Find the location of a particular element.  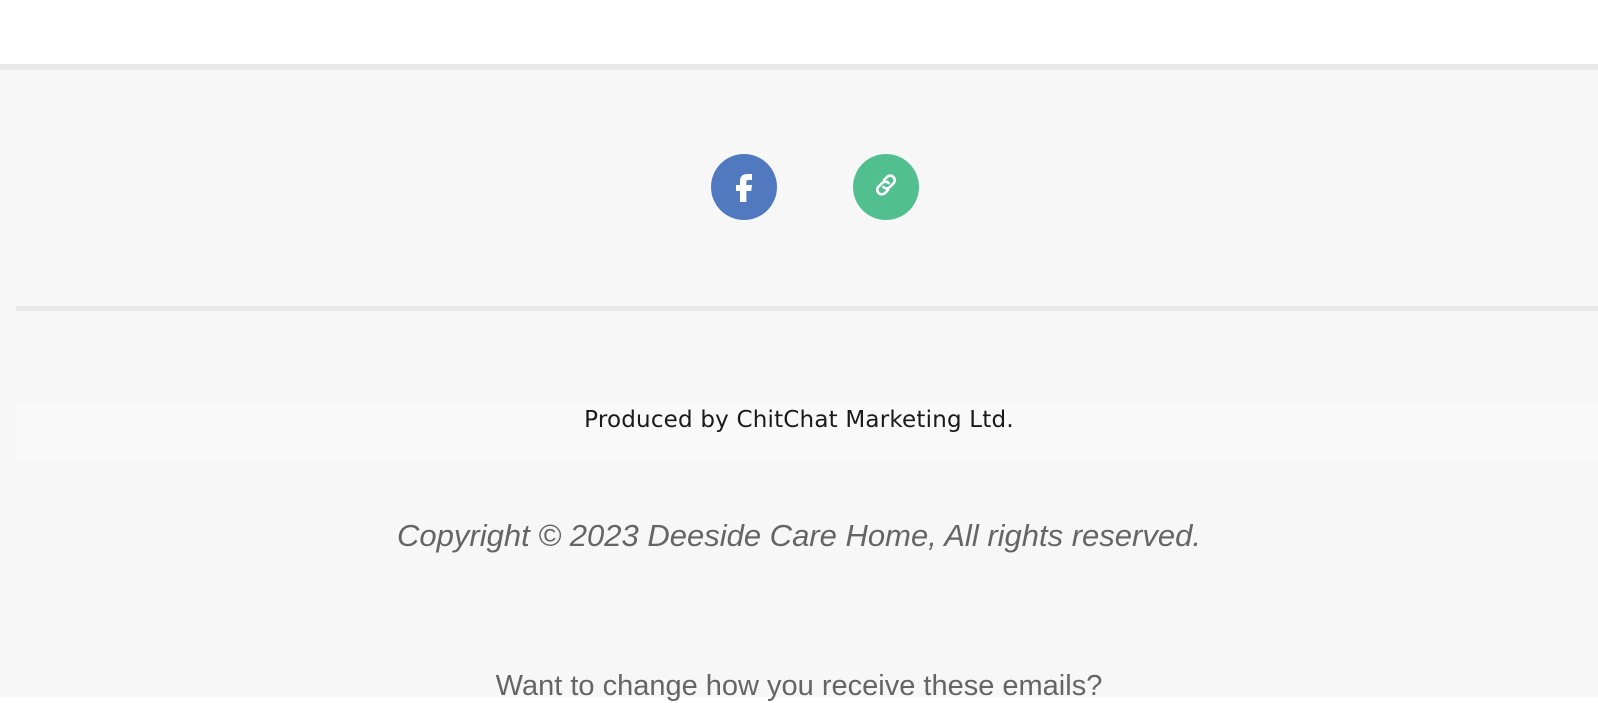

facebook-icon is located at coordinates (744, 187).